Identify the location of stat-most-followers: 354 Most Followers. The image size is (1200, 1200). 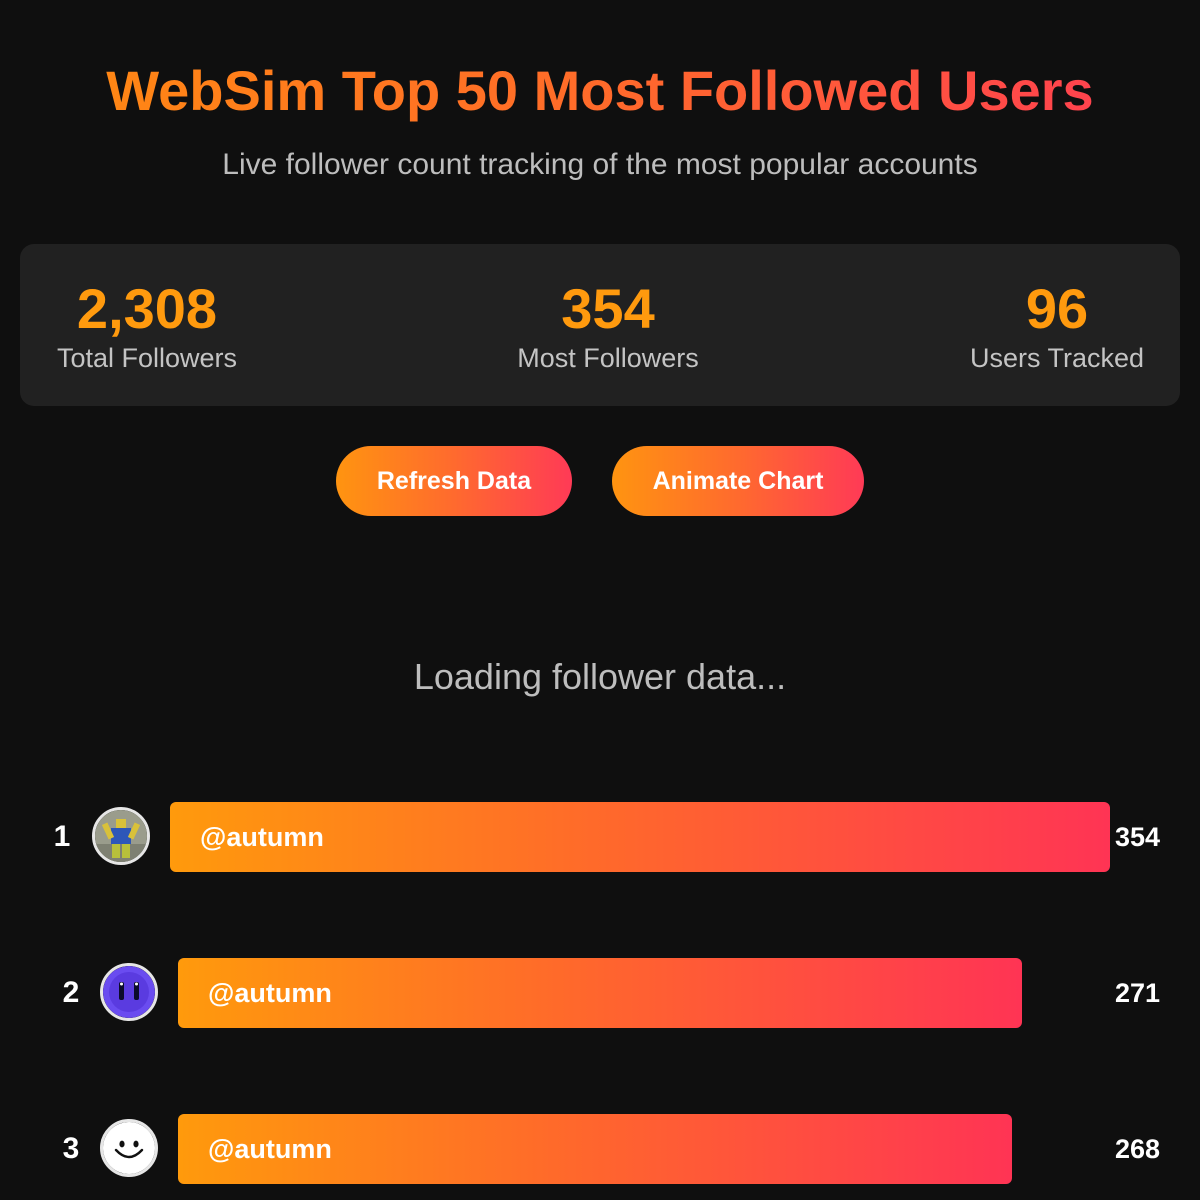
(608, 327).